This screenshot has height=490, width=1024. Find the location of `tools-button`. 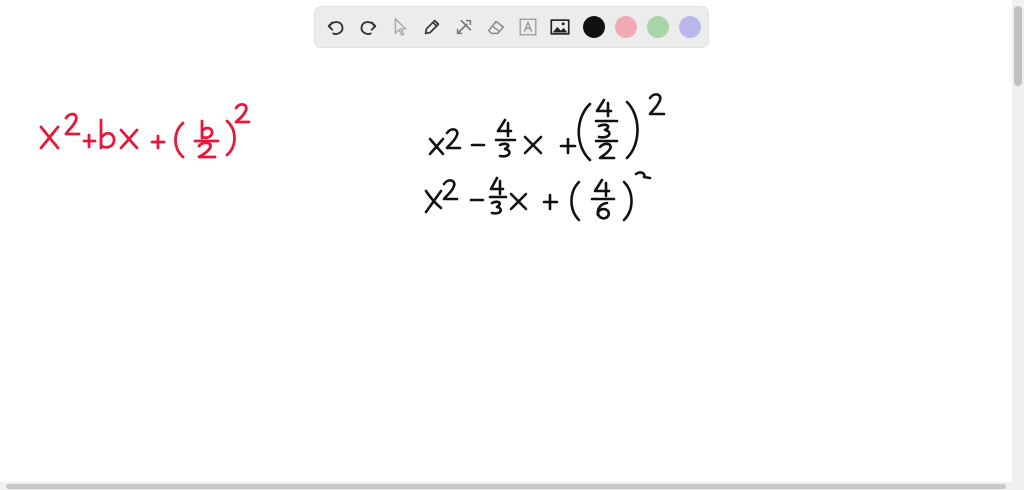

tools-button is located at coordinates (464, 27).